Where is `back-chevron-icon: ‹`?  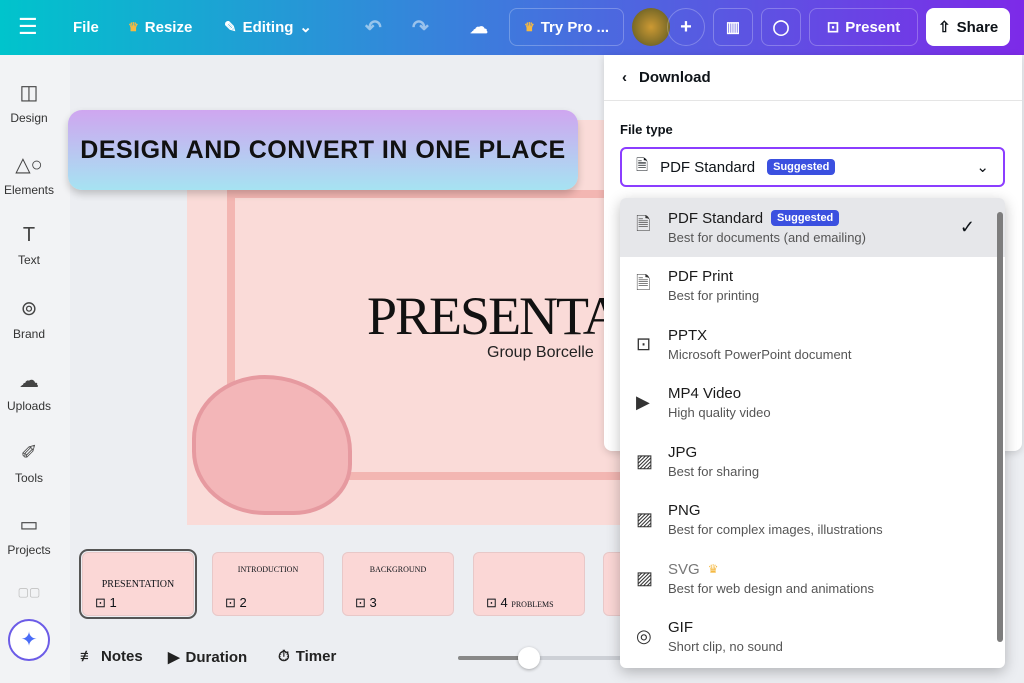
back-chevron-icon: ‹ is located at coordinates (624, 77).